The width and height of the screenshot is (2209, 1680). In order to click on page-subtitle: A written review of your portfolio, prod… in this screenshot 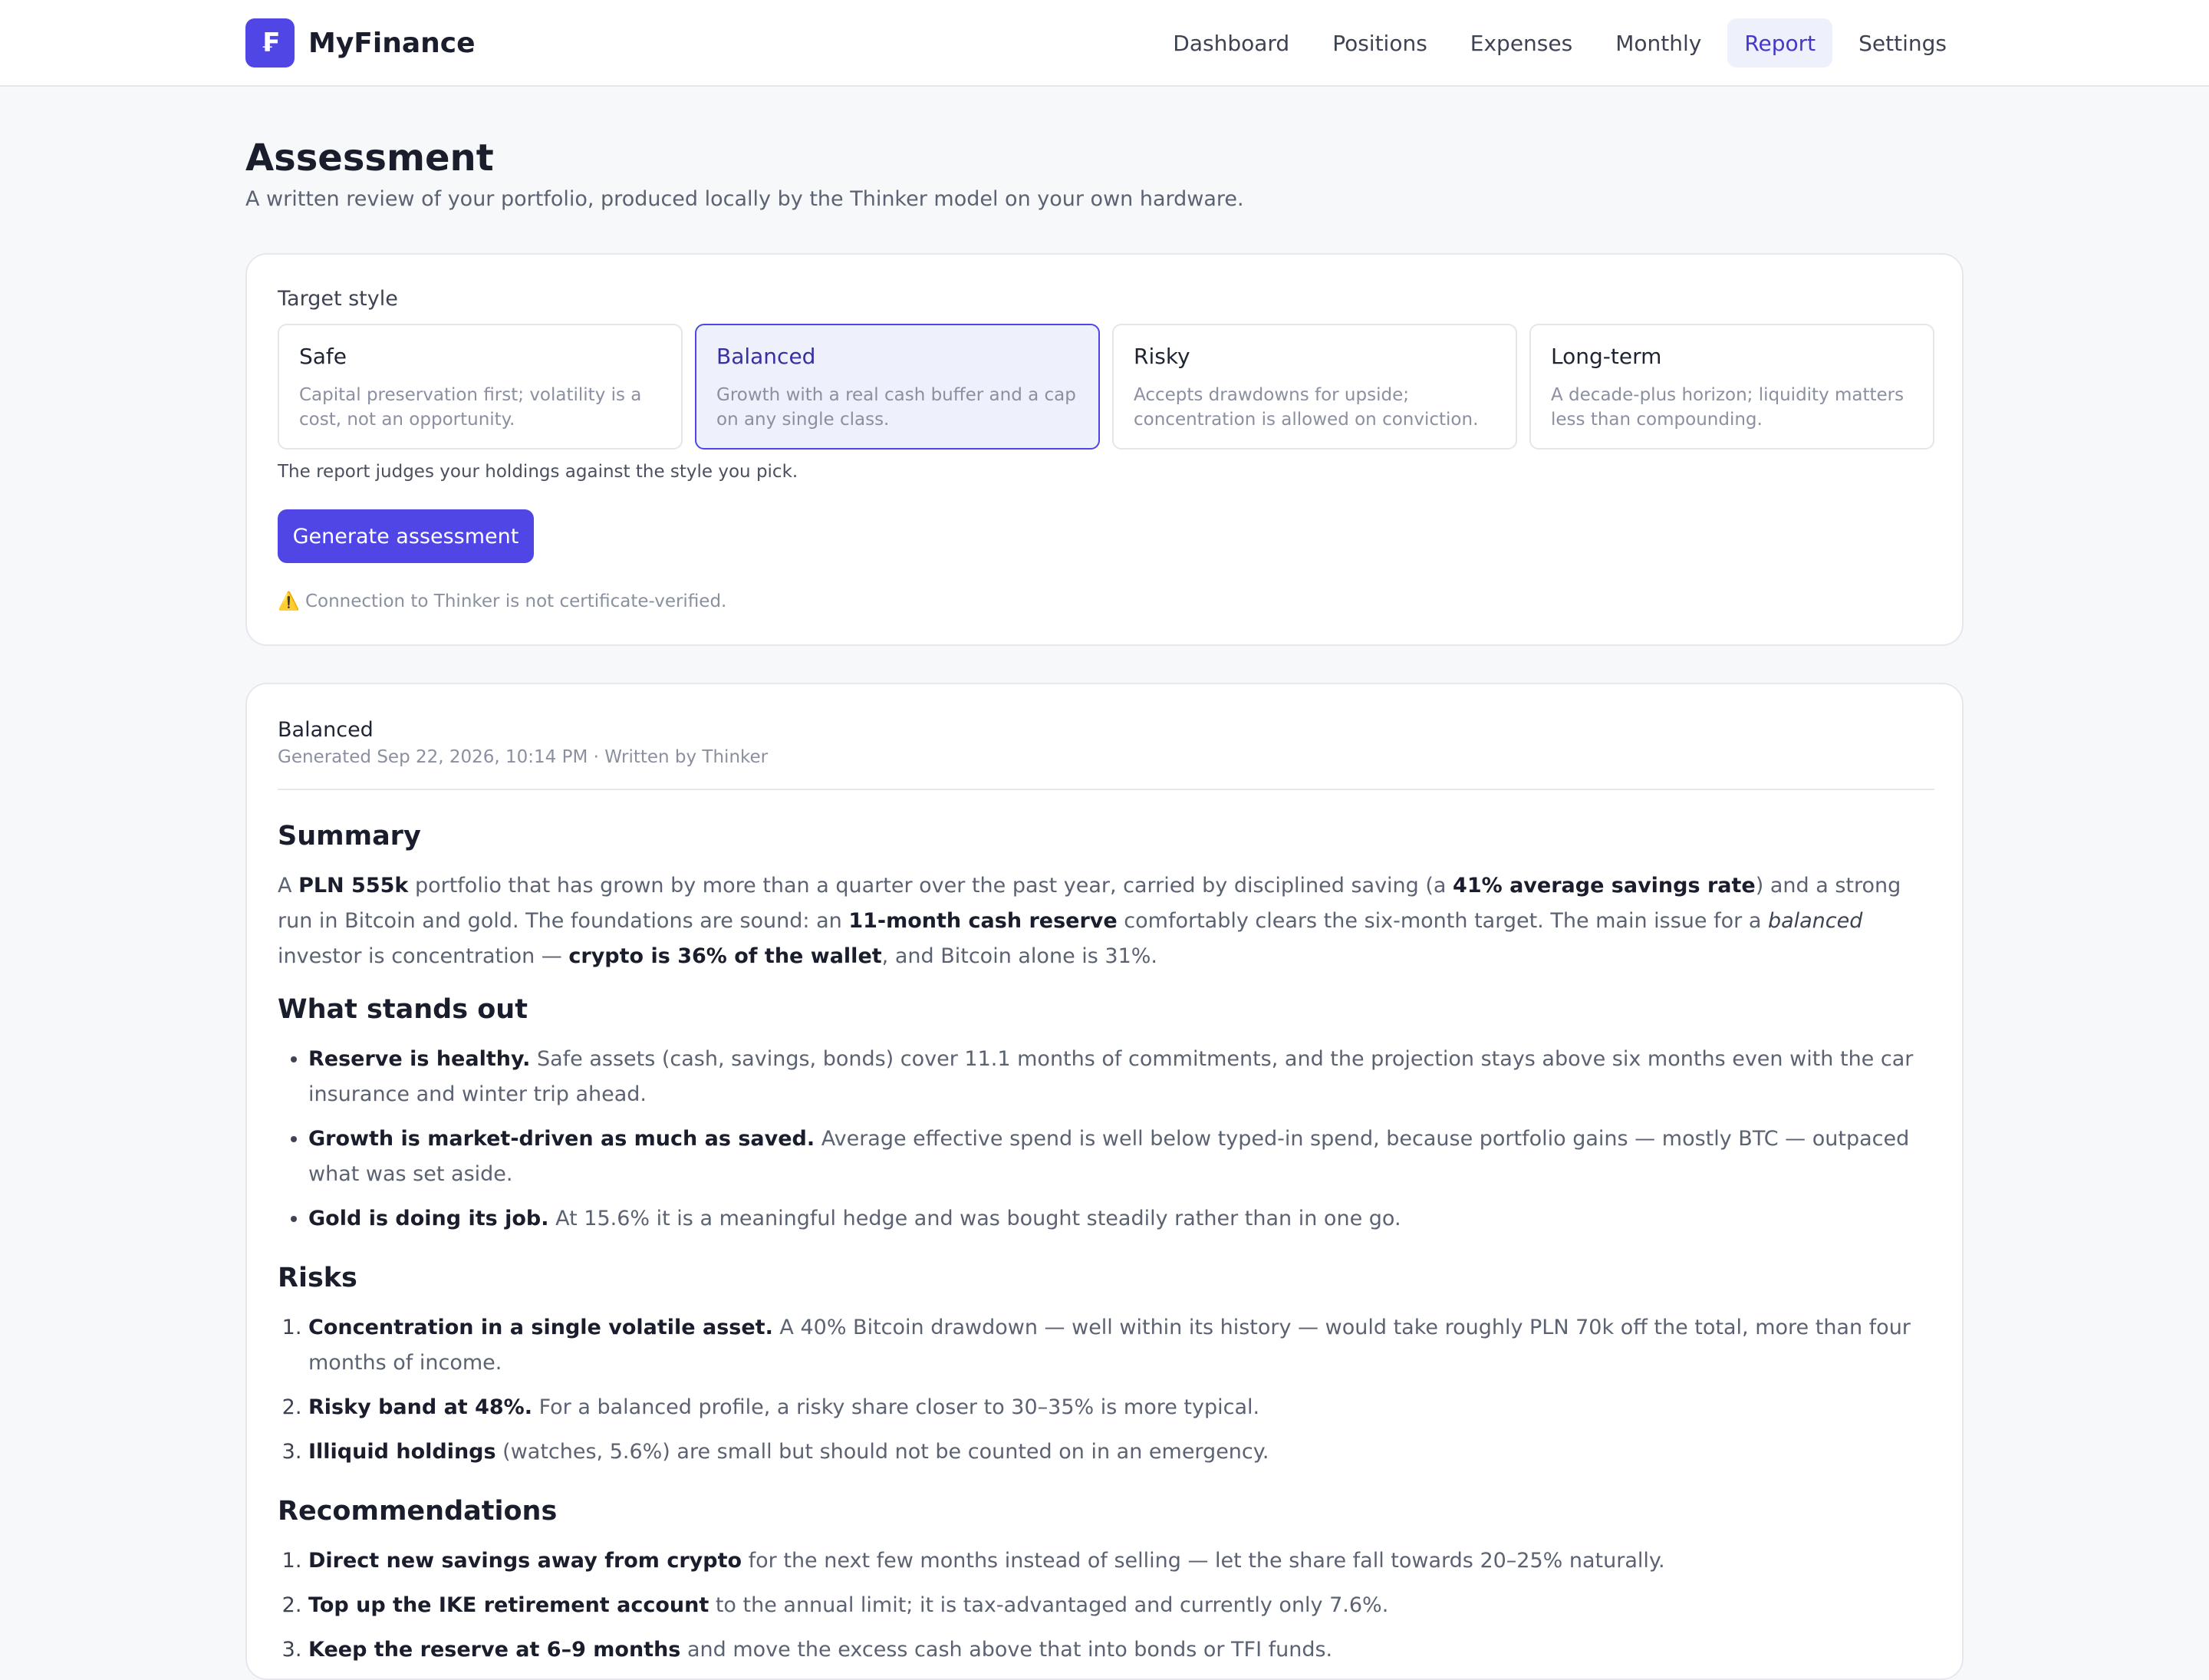, I will do `click(744, 199)`.